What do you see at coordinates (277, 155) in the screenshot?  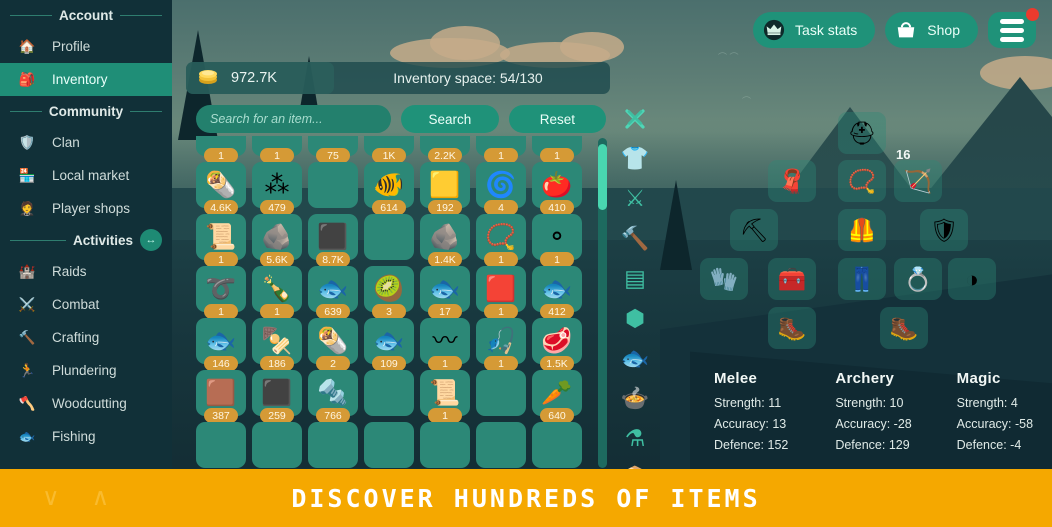 I see `item-quantity-badge: 1` at bounding box center [277, 155].